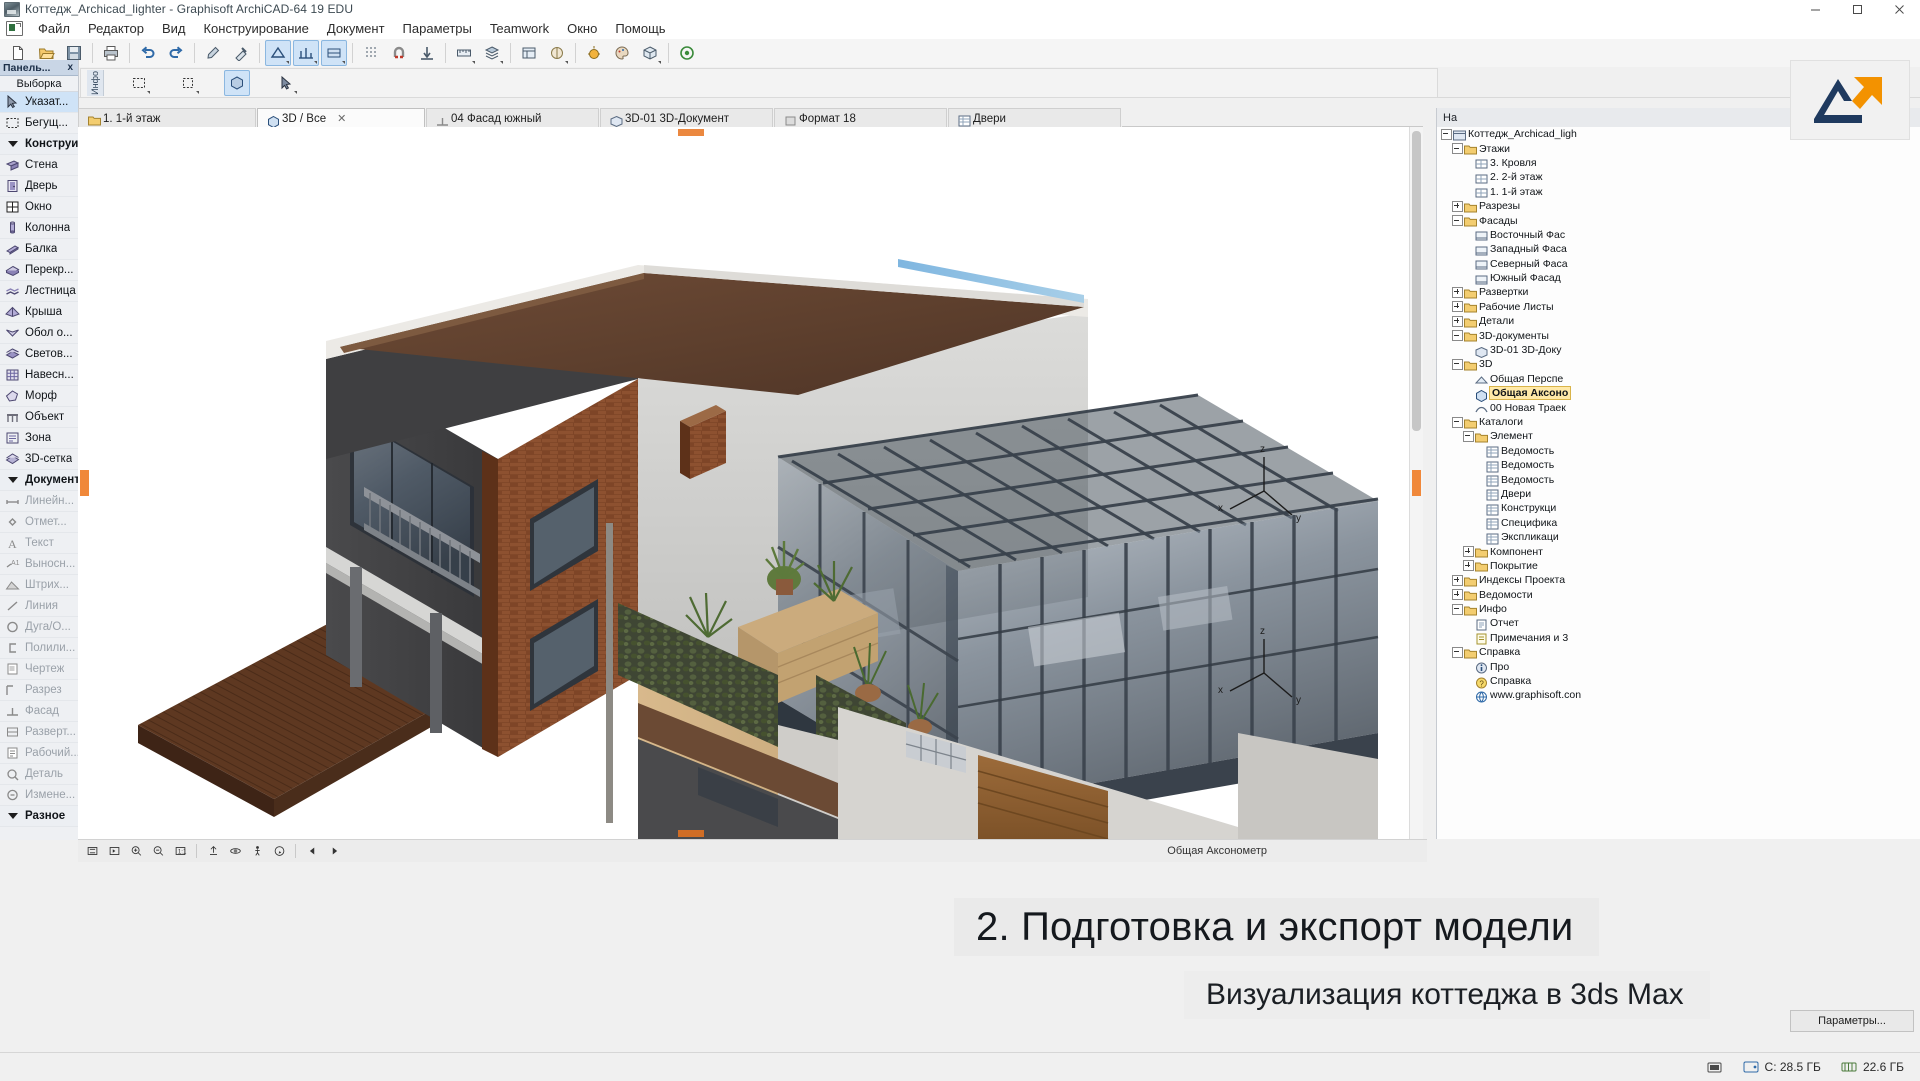 The image size is (1920, 1081). Describe the element at coordinates (39, 291) in the screenshot. I see `tool-stair: Лестница` at that location.